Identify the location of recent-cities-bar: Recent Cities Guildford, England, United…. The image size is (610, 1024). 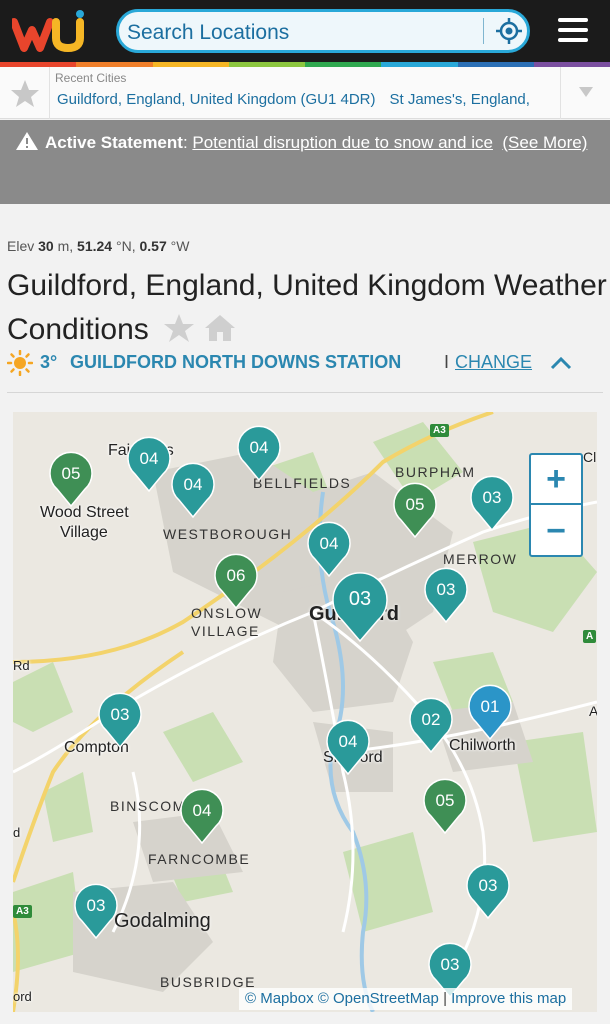
(305, 93).